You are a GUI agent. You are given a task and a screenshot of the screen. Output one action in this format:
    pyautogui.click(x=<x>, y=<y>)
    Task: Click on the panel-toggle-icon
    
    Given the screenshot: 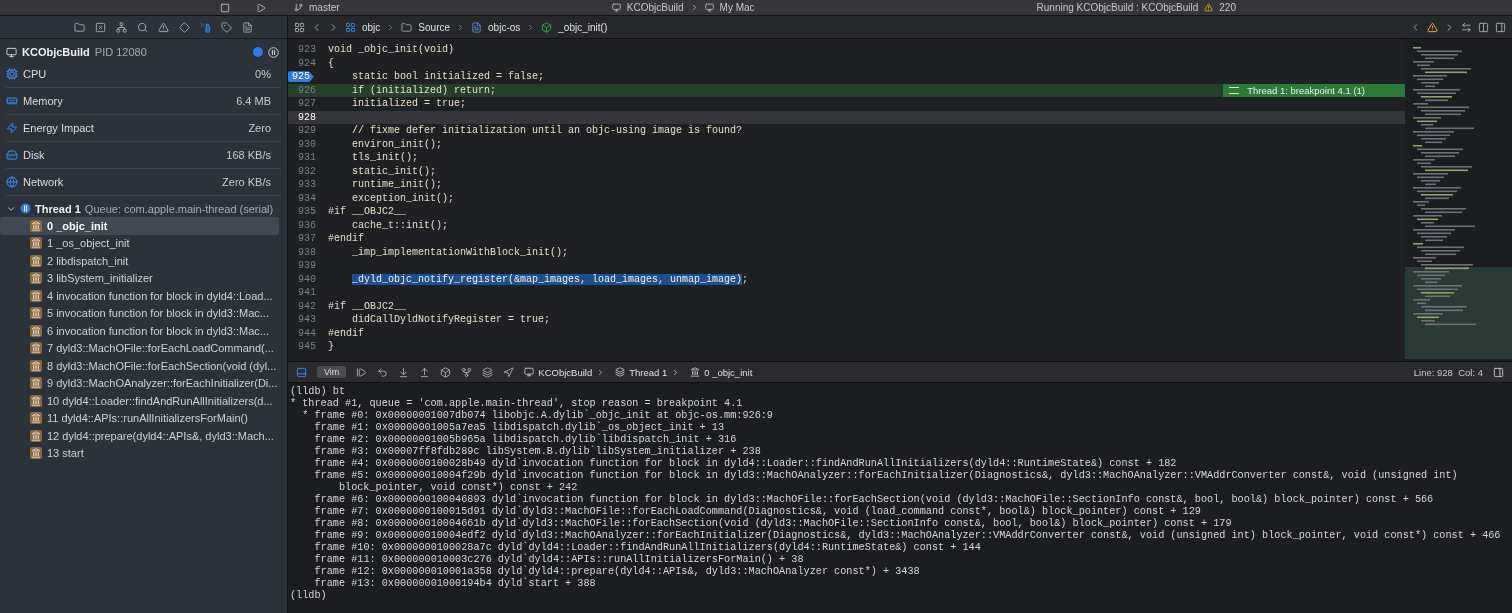 What is the action you would take?
    pyautogui.click(x=1498, y=372)
    